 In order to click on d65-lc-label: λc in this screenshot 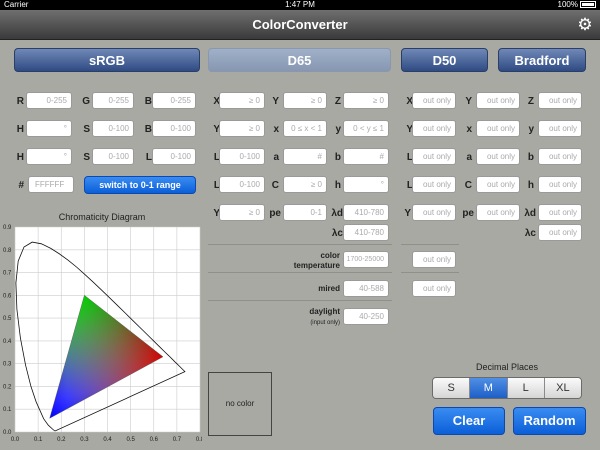, I will do `click(337, 233)`.